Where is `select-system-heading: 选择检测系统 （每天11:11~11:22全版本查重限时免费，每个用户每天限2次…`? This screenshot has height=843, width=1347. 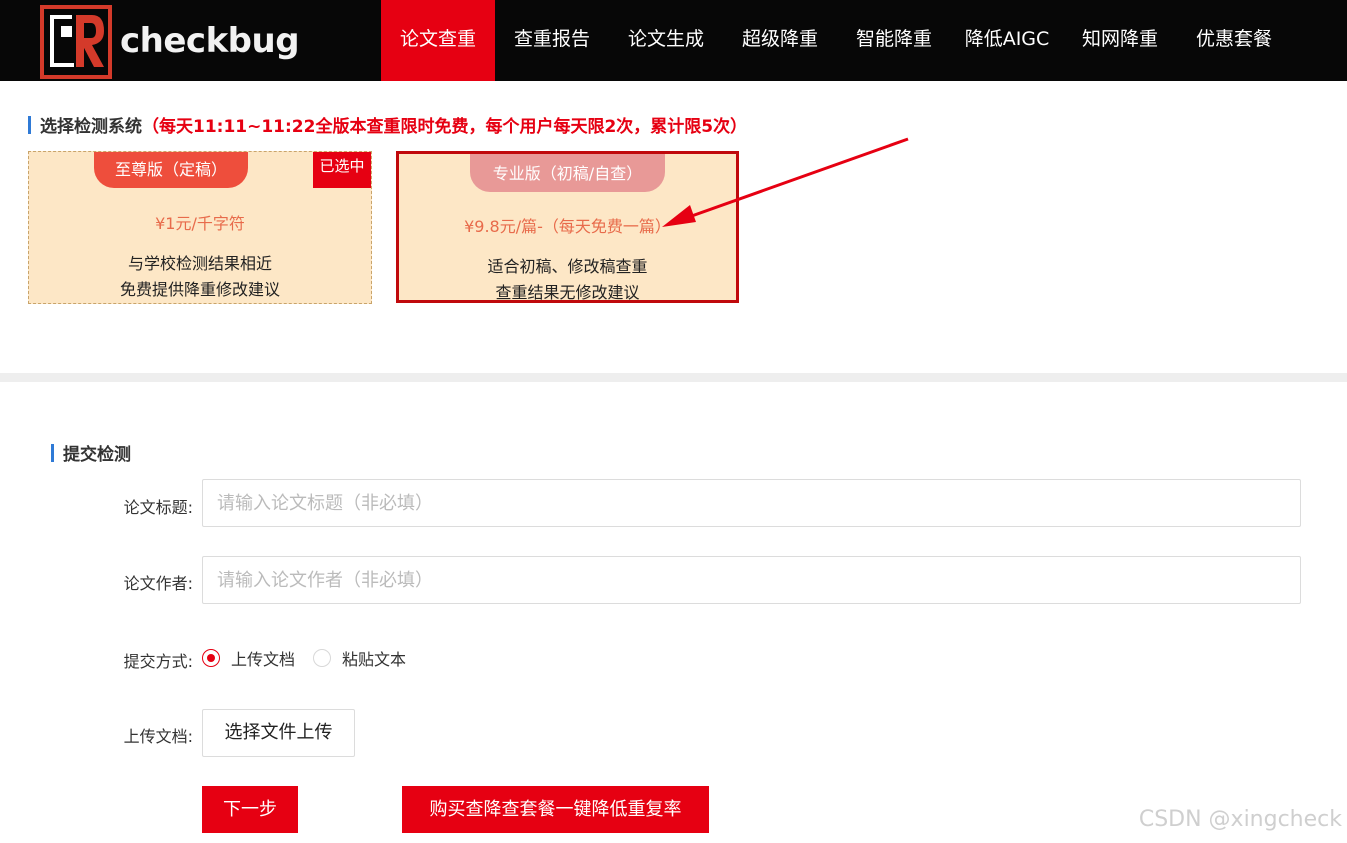 select-system-heading: 选择检测系统 （每天11:11~11:22全版本查重限时免费，每个用户每天限2次… is located at coordinates (387, 124).